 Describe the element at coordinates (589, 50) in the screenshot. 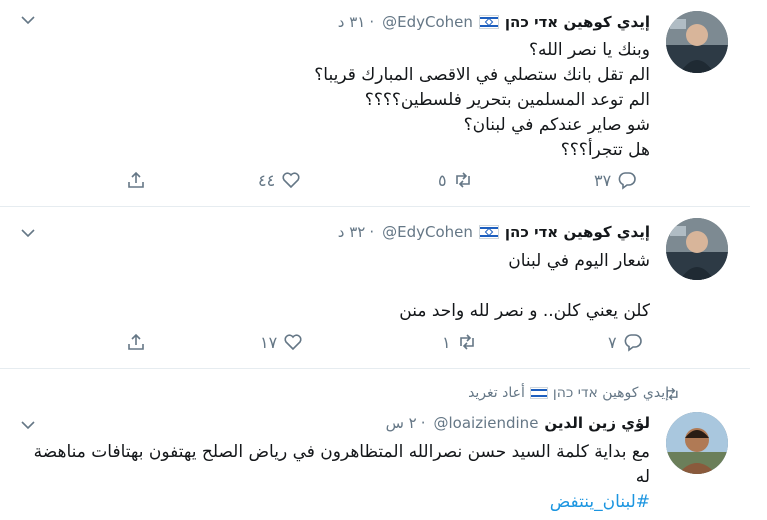

I see `tweet-line: وبنك يا نصر الله؟` at that location.